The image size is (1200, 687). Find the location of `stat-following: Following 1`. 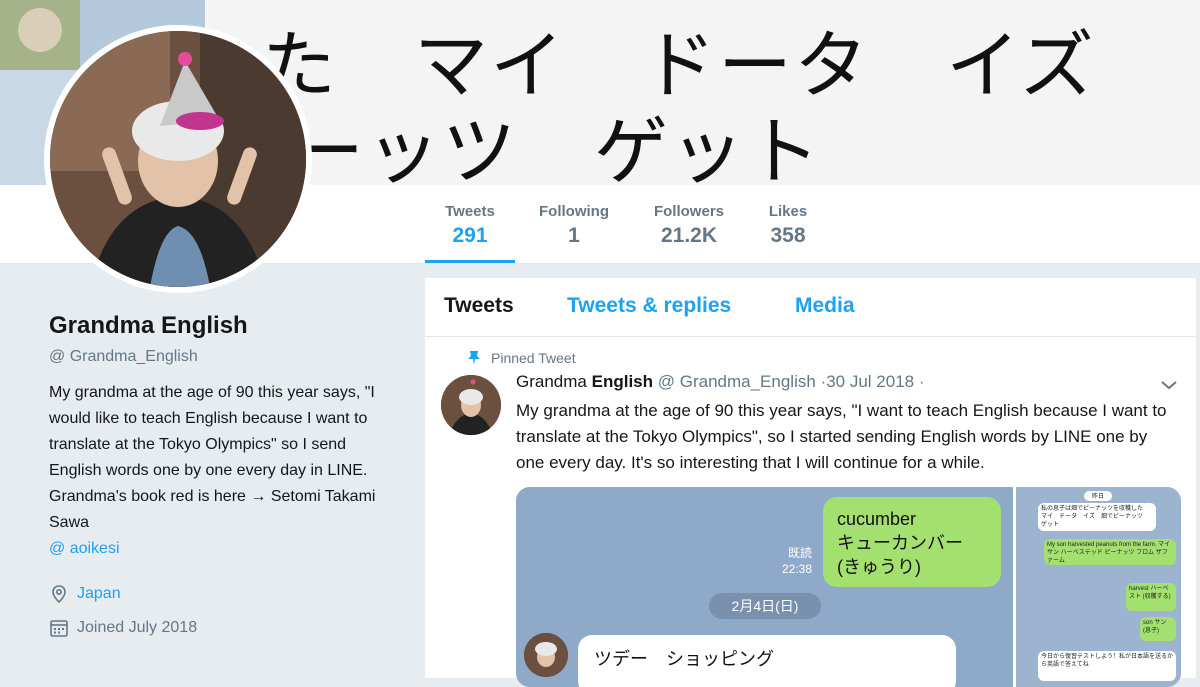

stat-following: Following 1 is located at coordinates (574, 224).